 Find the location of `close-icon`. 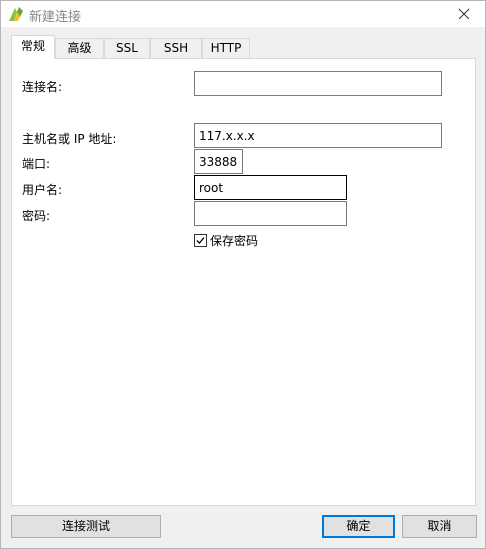

close-icon is located at coordinates (464, 14).